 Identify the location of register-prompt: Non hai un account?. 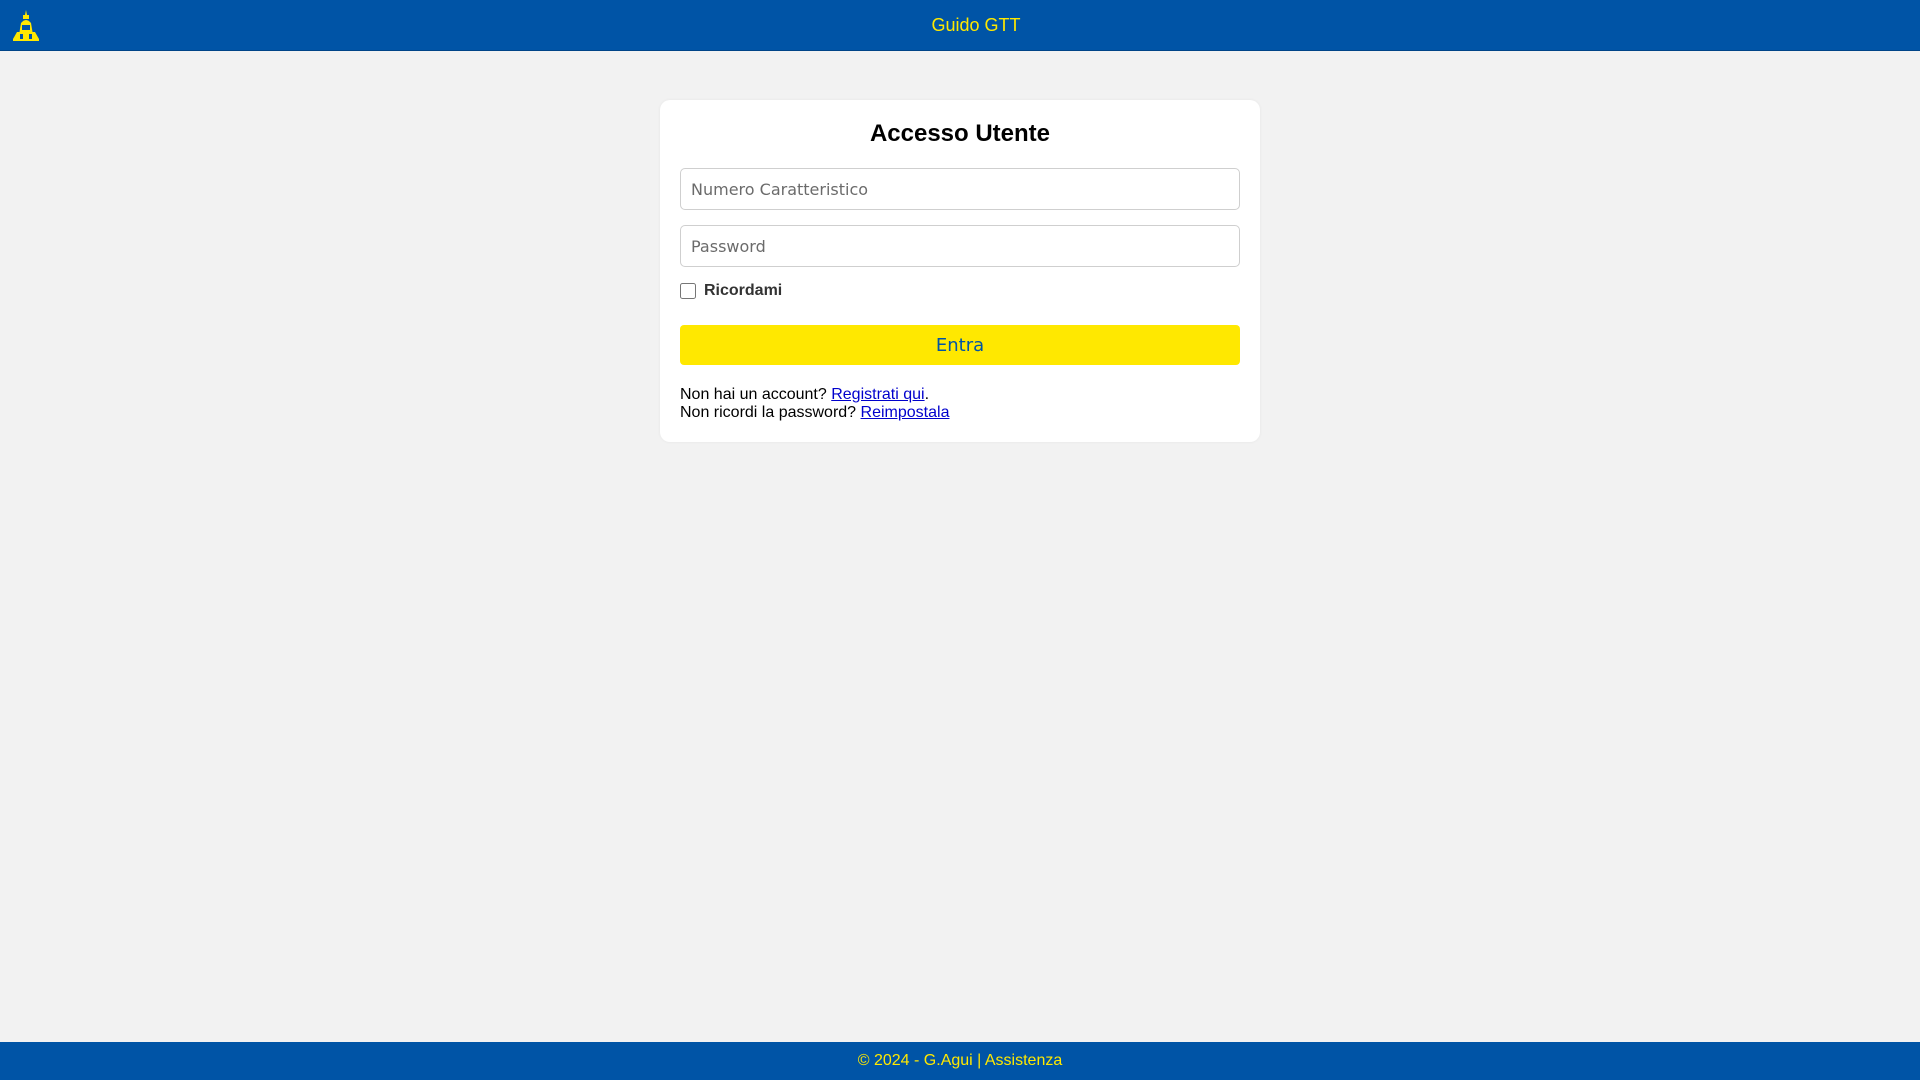
(756, 394).